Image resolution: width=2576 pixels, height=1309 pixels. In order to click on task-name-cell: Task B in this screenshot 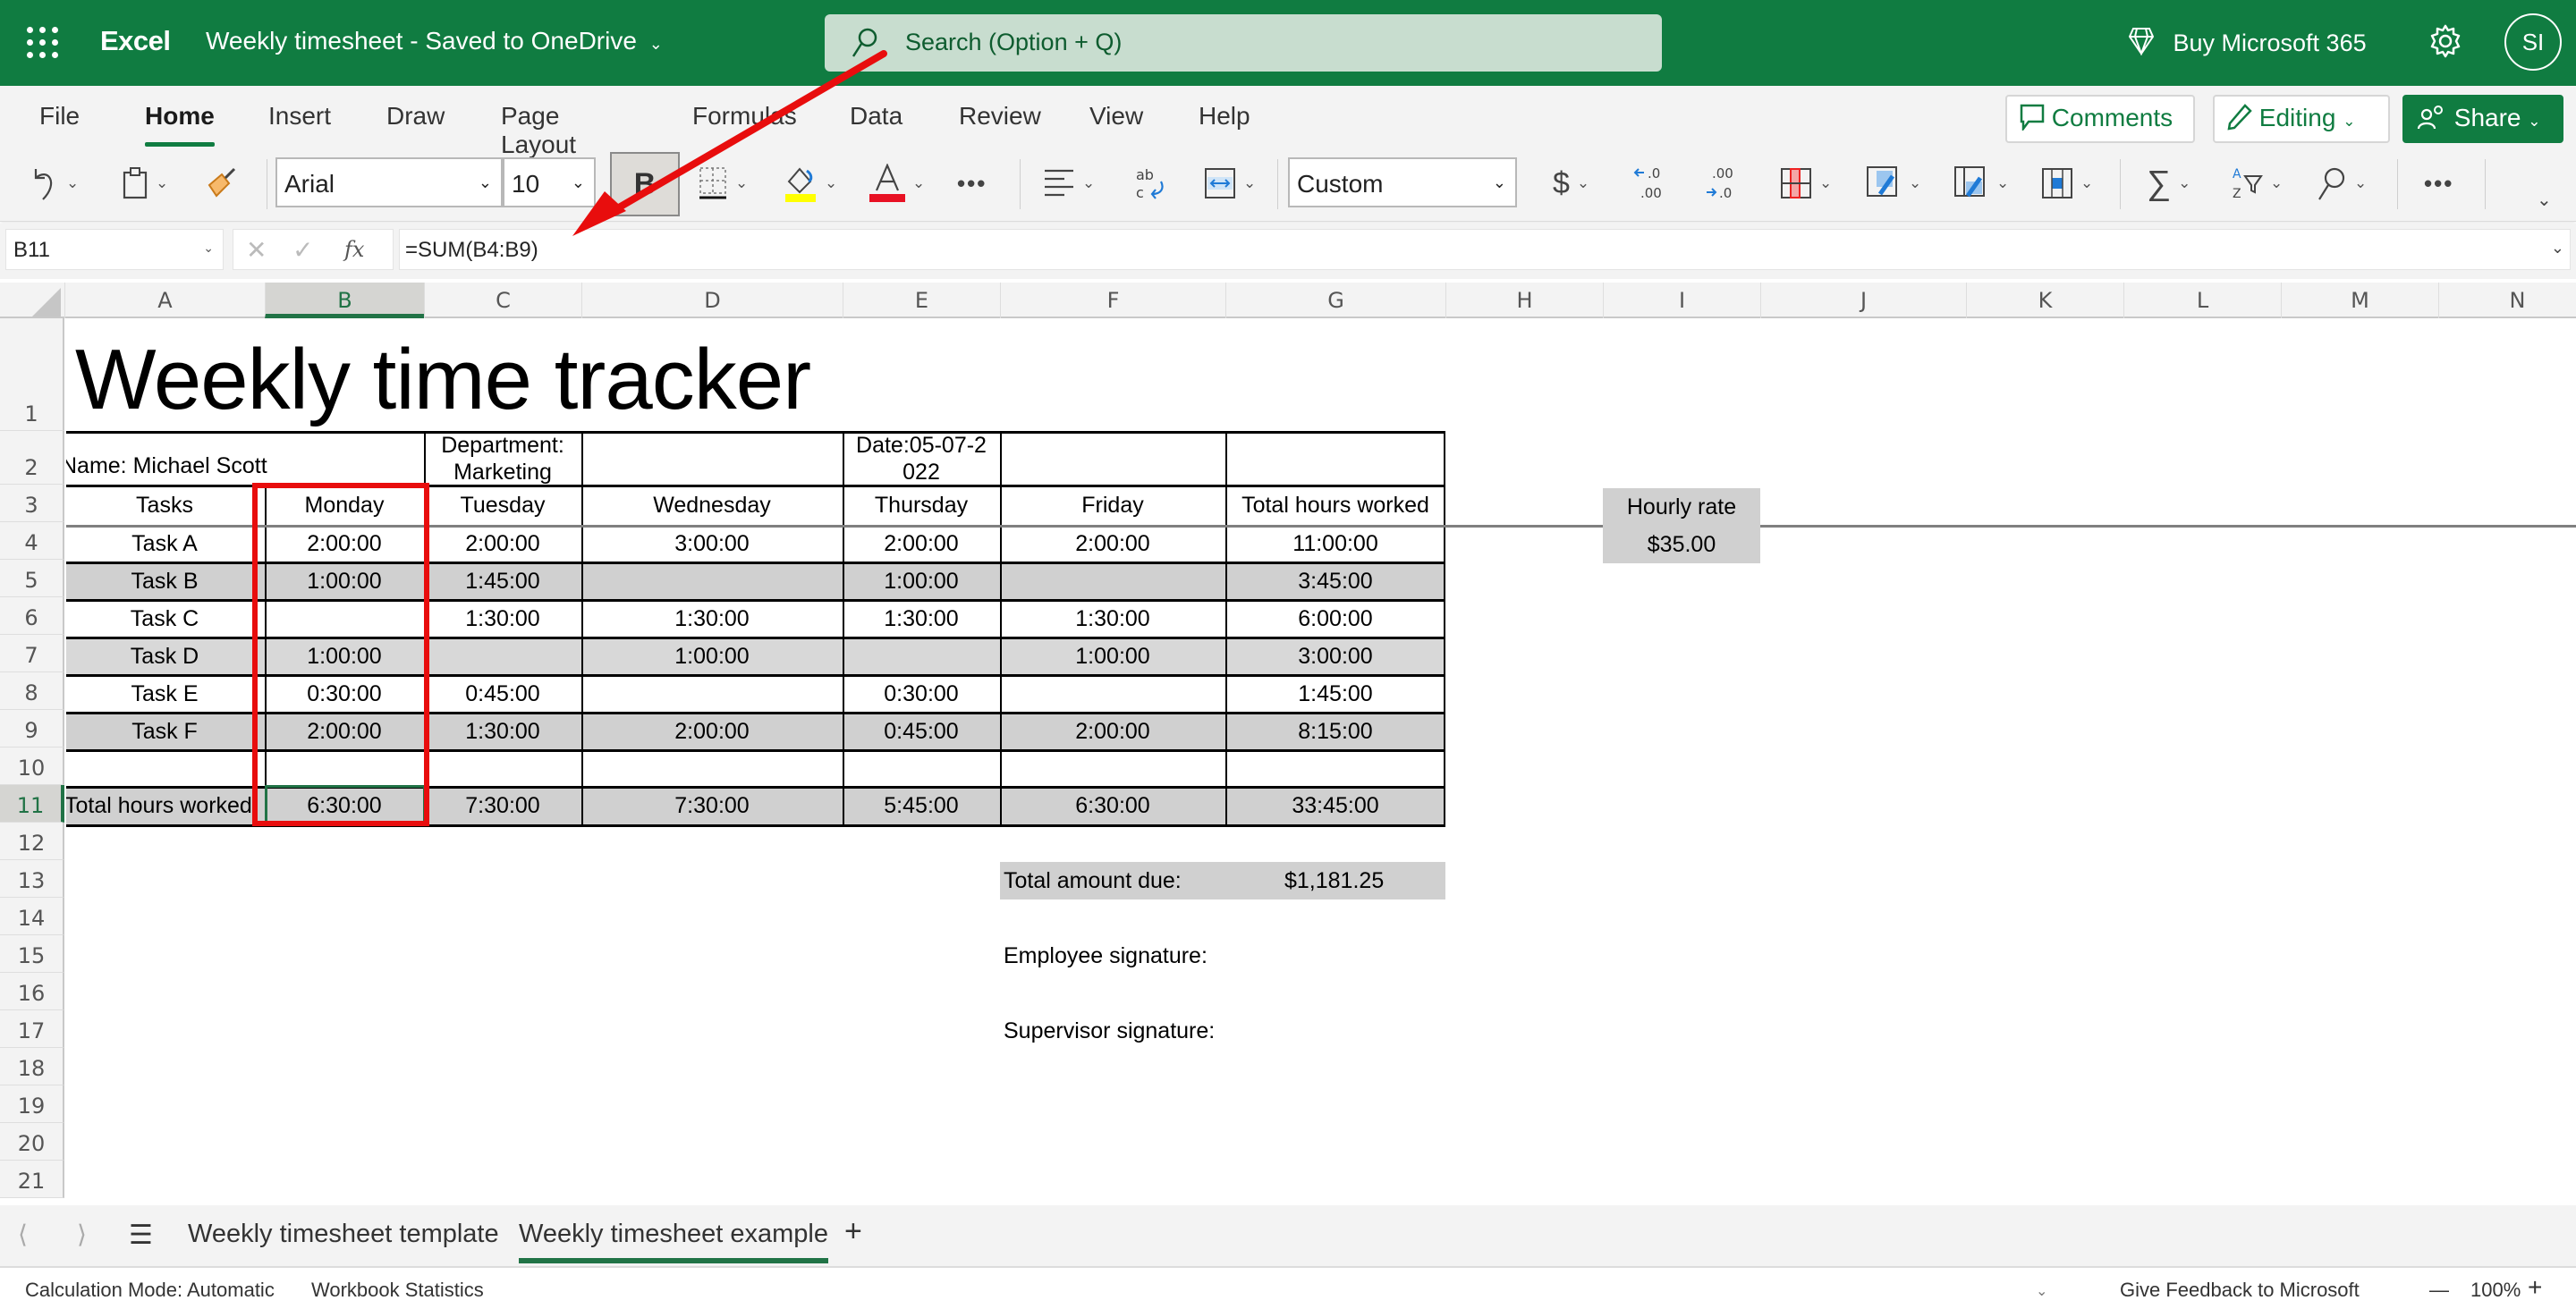, I will do `click(165, 581)`.